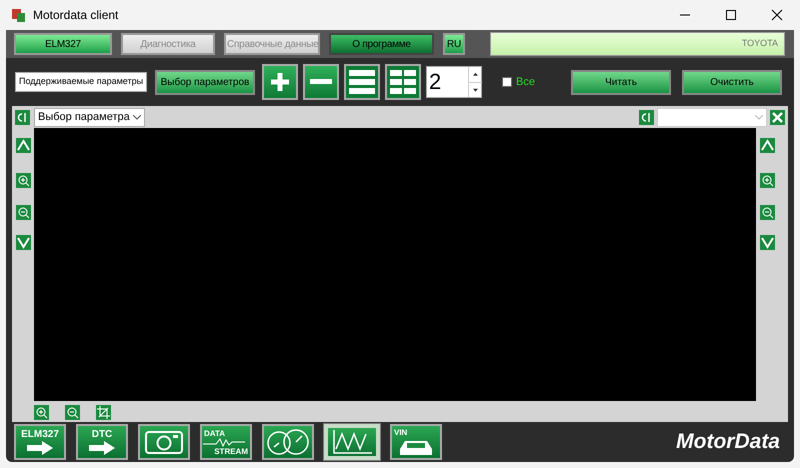  I want to click on tab: ELM327, so click(63, 44).